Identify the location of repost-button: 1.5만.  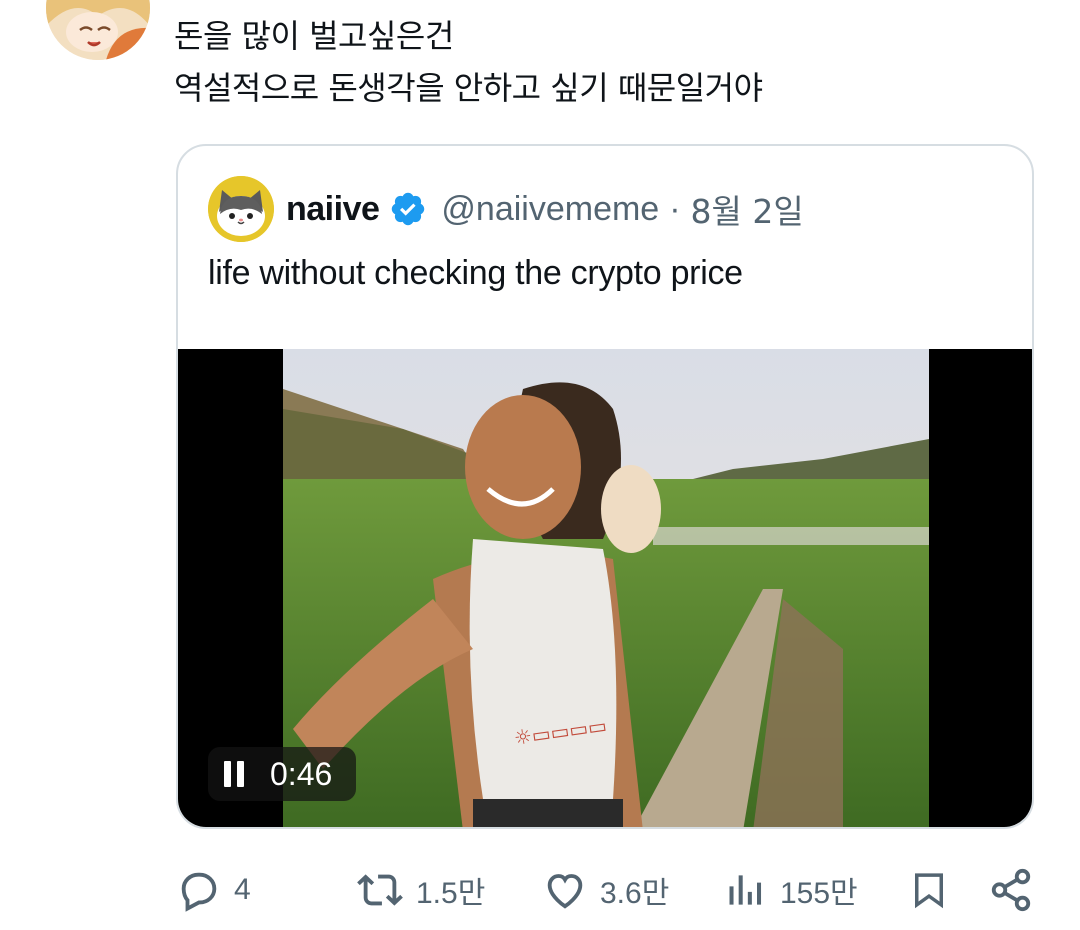
(420, 890).